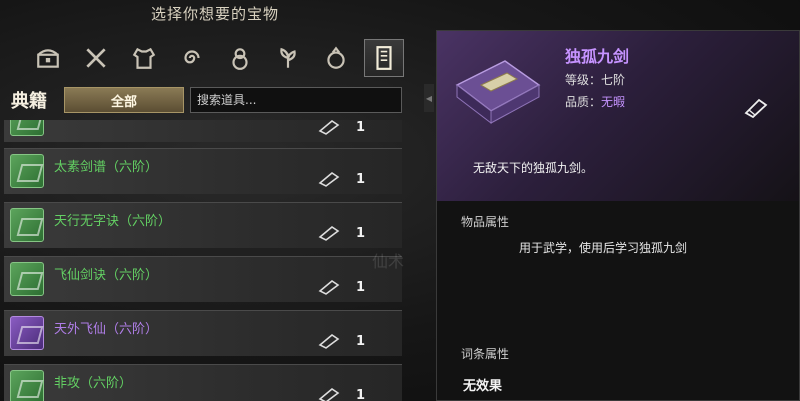 This screenshot has width=800, height=401. Describe the element at coordinates (583, 80) in the screenshot. I see `level-label: 等级：` at that location.